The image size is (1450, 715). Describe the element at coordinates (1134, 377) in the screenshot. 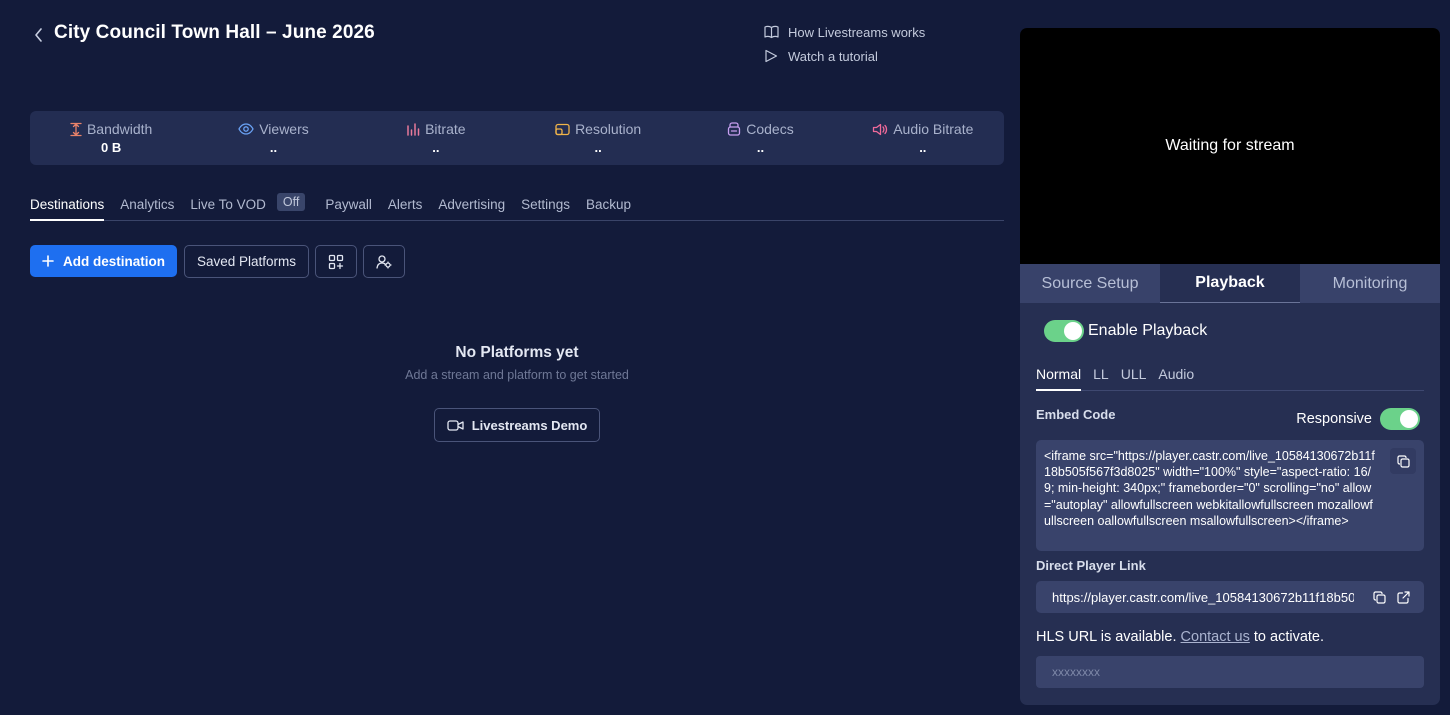

I see `sub-tab-ull: ULL` at that location.